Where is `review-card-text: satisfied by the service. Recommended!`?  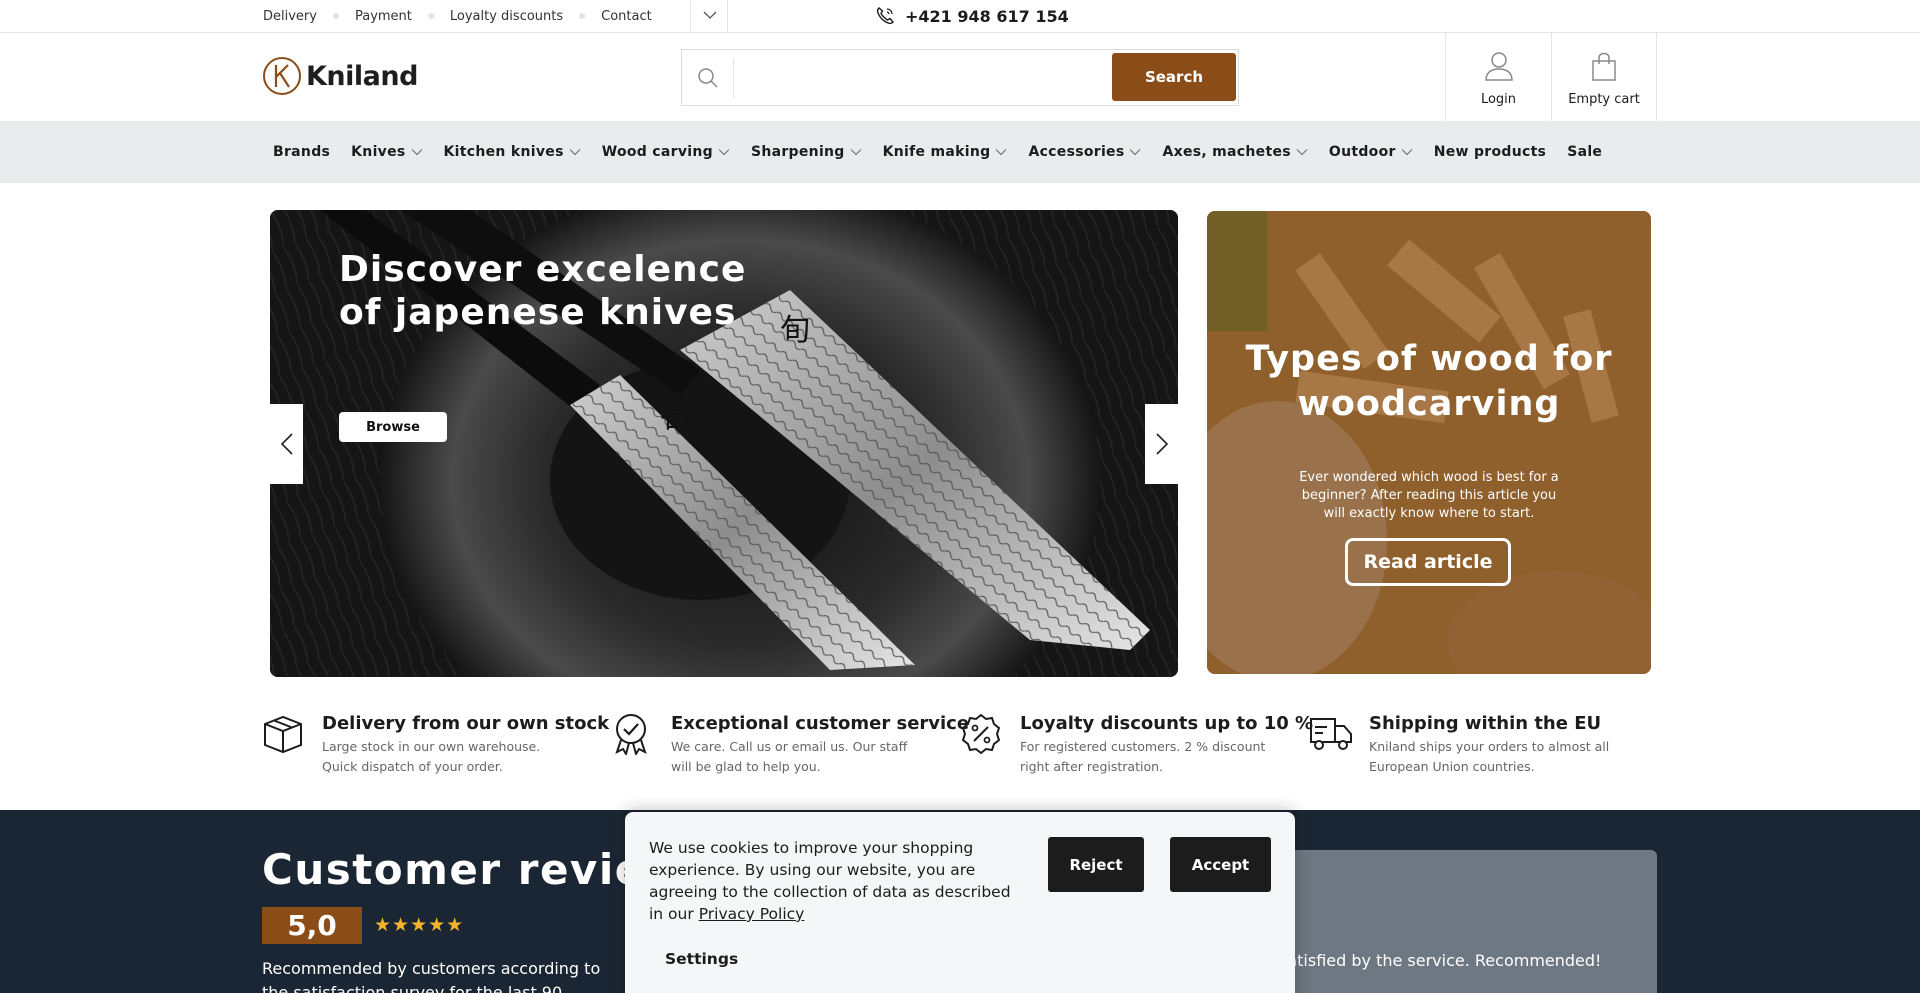 review-card-text: satisfied by the service. Recommended! is located at coordinates (1440, 960).